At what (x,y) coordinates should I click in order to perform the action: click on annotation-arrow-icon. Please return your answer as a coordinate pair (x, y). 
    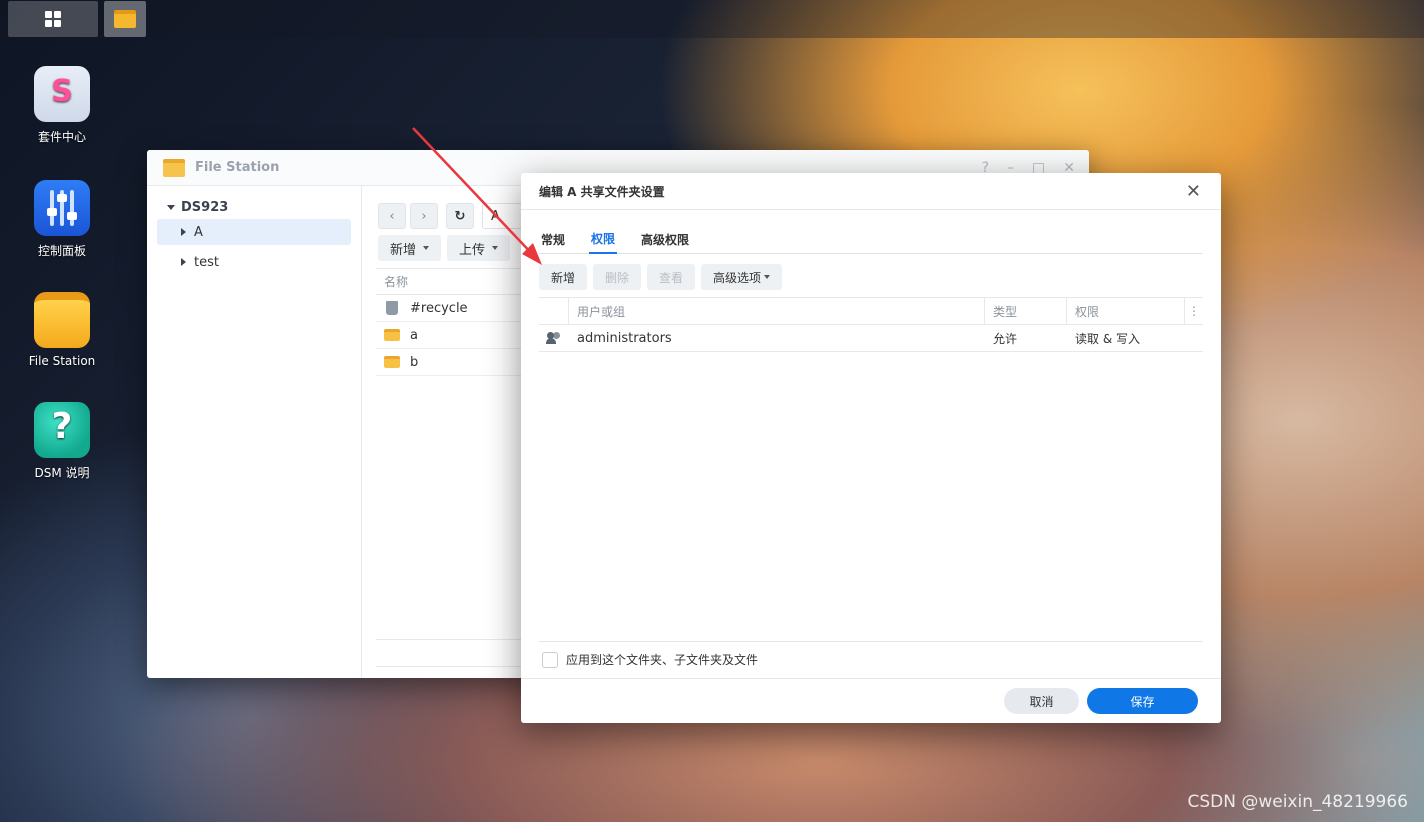
    Looking at the image, I should click on (477, 196).